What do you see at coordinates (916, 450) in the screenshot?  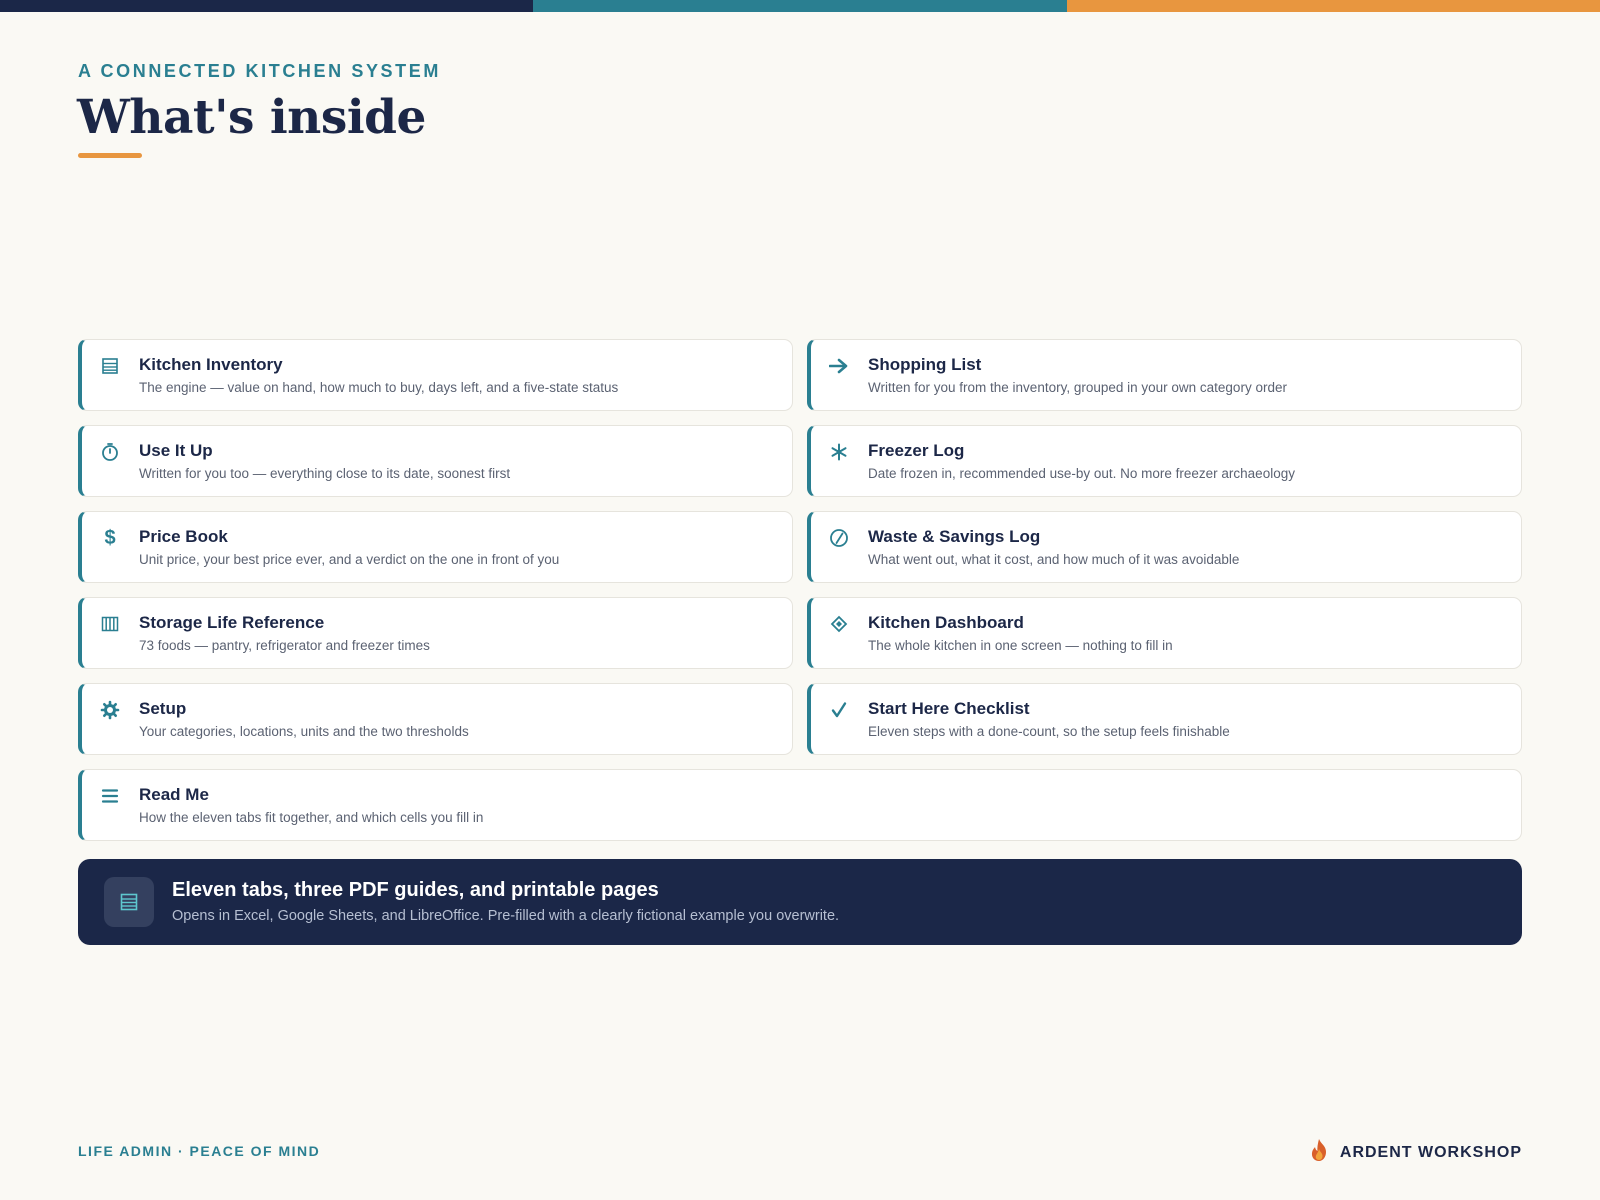 I see `card-title: Freezer Log` at bounding box center [916, 450].